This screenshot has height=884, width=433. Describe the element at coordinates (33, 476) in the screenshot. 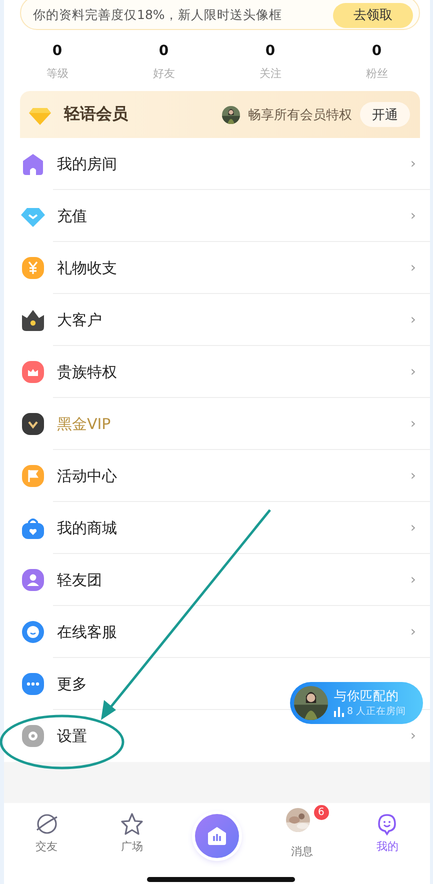

I see `flag-icon` at that location.